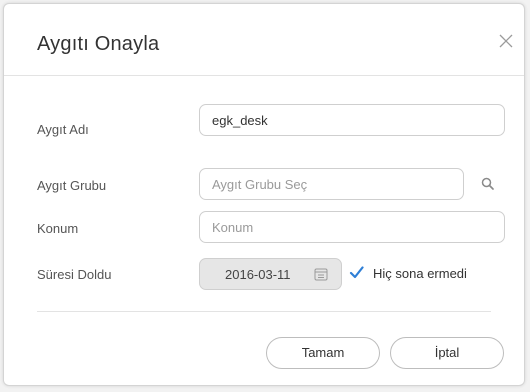 This screenshot has width=530, height=392. Describe the element at coordinates (323, 353) in the screenshot. I see `ok-button: Tamam` at that location.